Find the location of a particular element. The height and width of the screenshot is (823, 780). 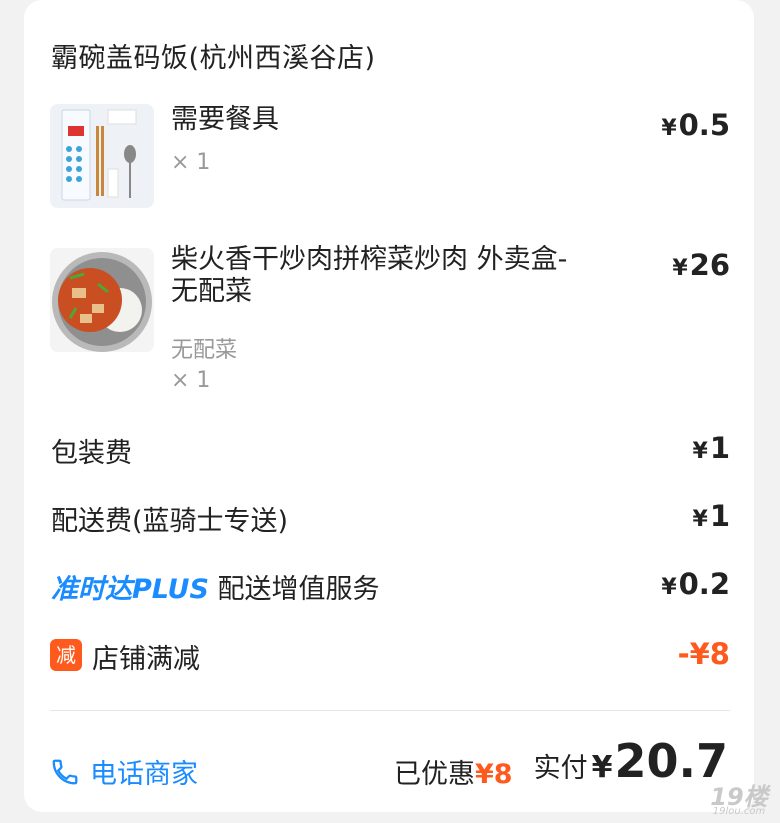

phone-icon is located at coordinates (65, 771).